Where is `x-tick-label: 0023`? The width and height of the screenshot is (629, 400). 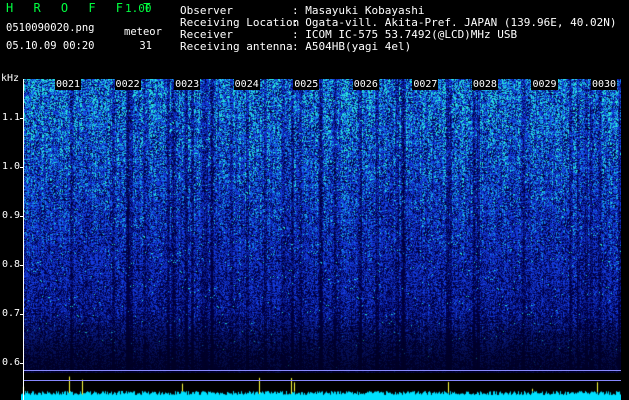 x-tick-label: 0023 is located at coordinates (187, 84).